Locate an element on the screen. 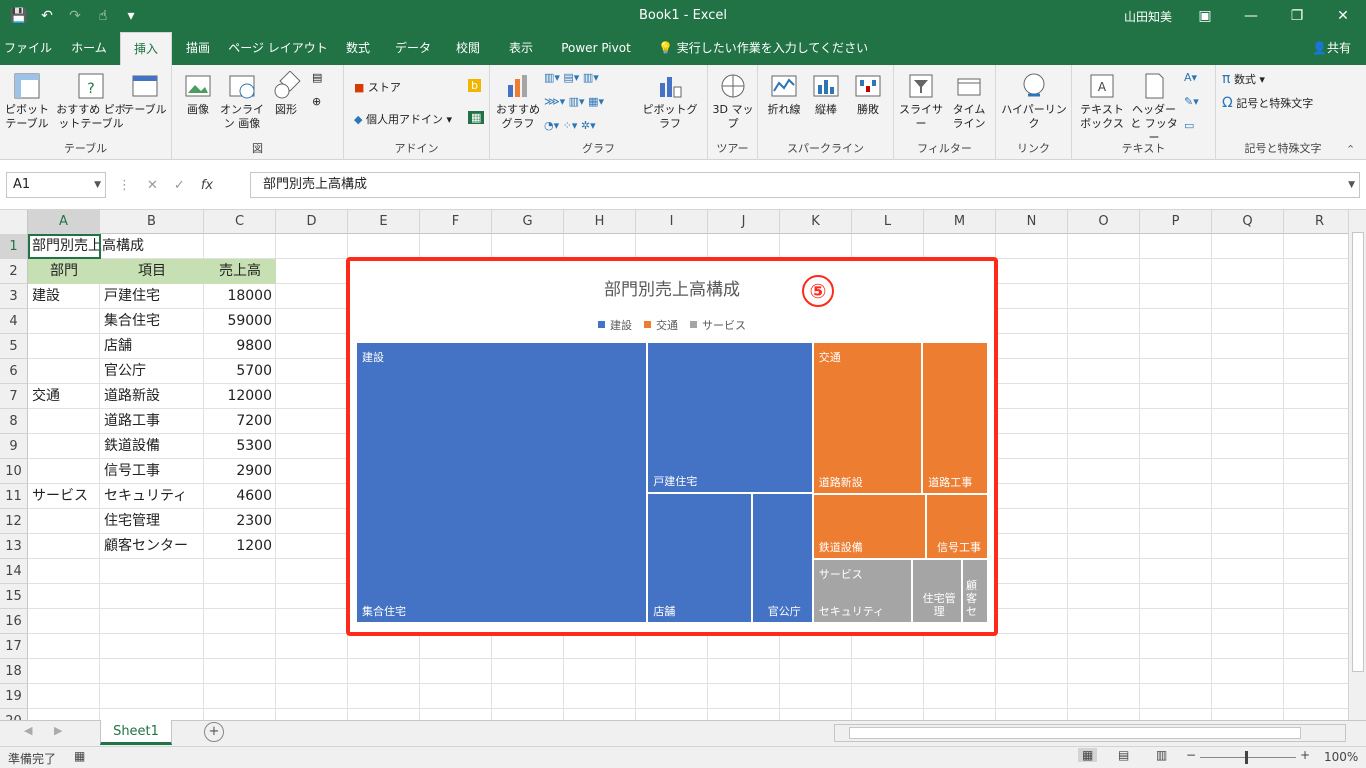 The image size is (1366, 768). cell-sales: 18000 is located at coordinates (240, 296).